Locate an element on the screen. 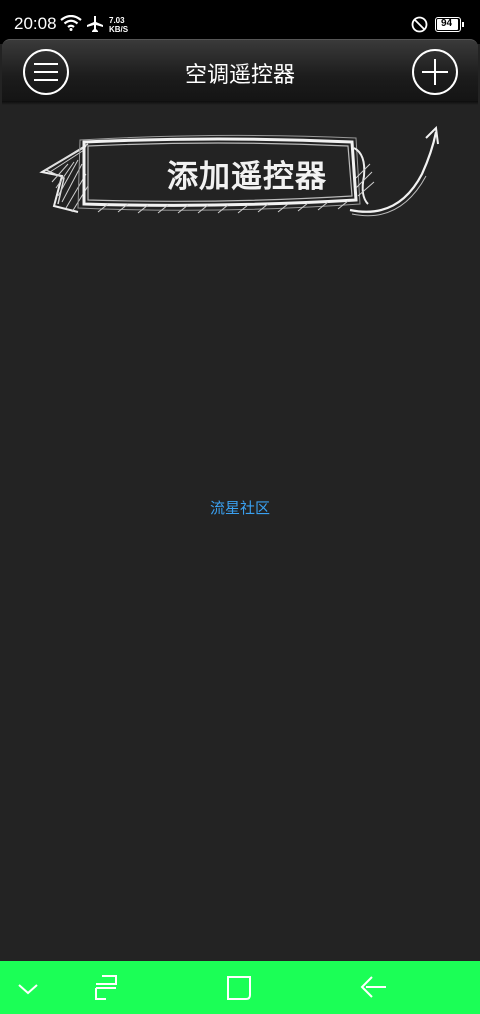 This screenshot has width=480, height=1014. wifi-icon is located at coordinates (71, 23).